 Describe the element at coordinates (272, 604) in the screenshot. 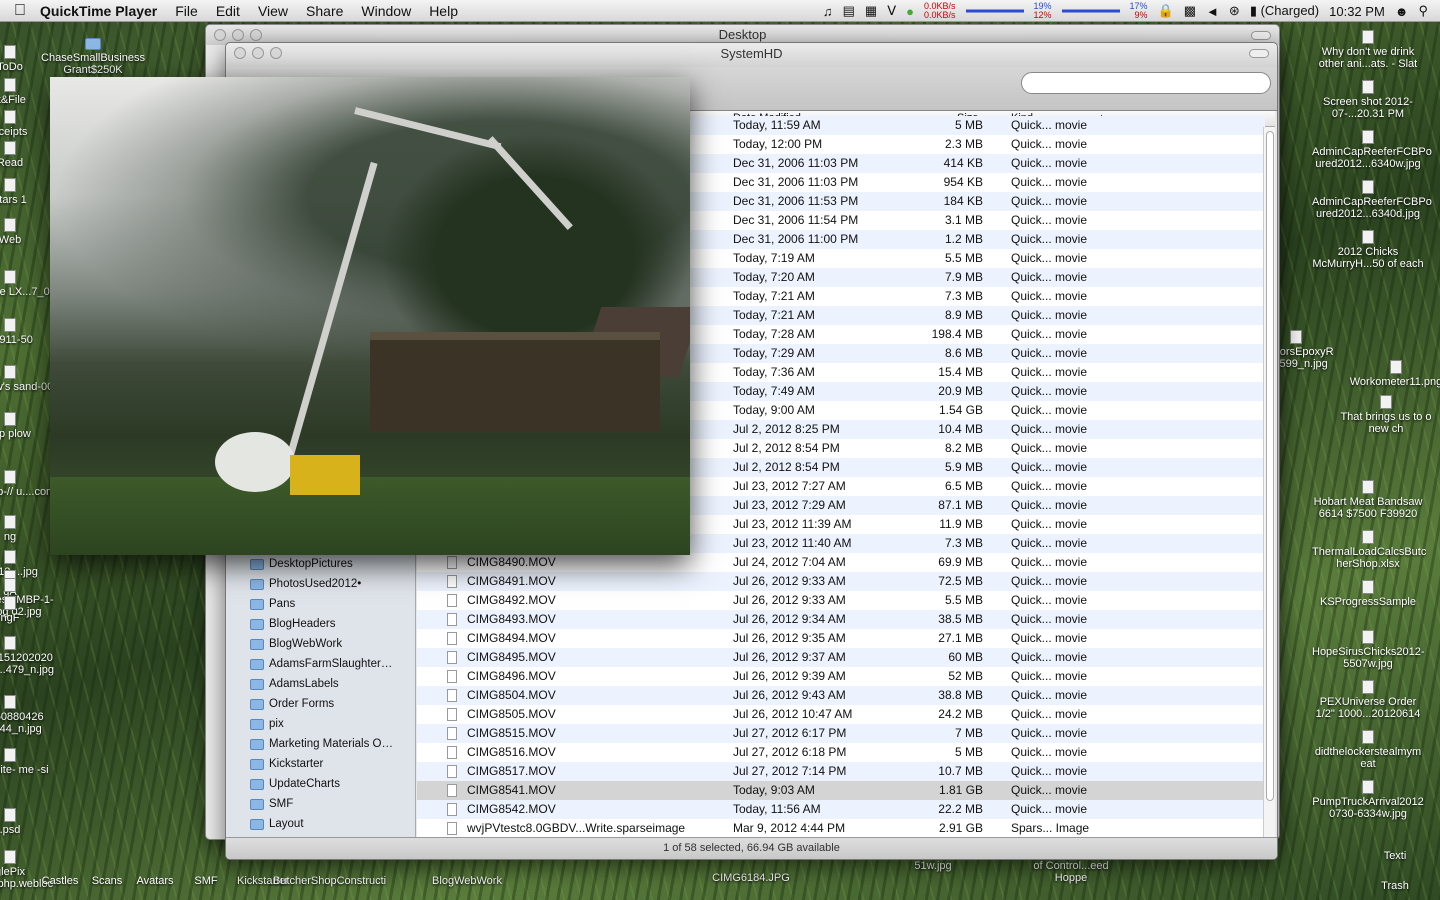

I see `sidebar-item-pans: Pans` at that location.